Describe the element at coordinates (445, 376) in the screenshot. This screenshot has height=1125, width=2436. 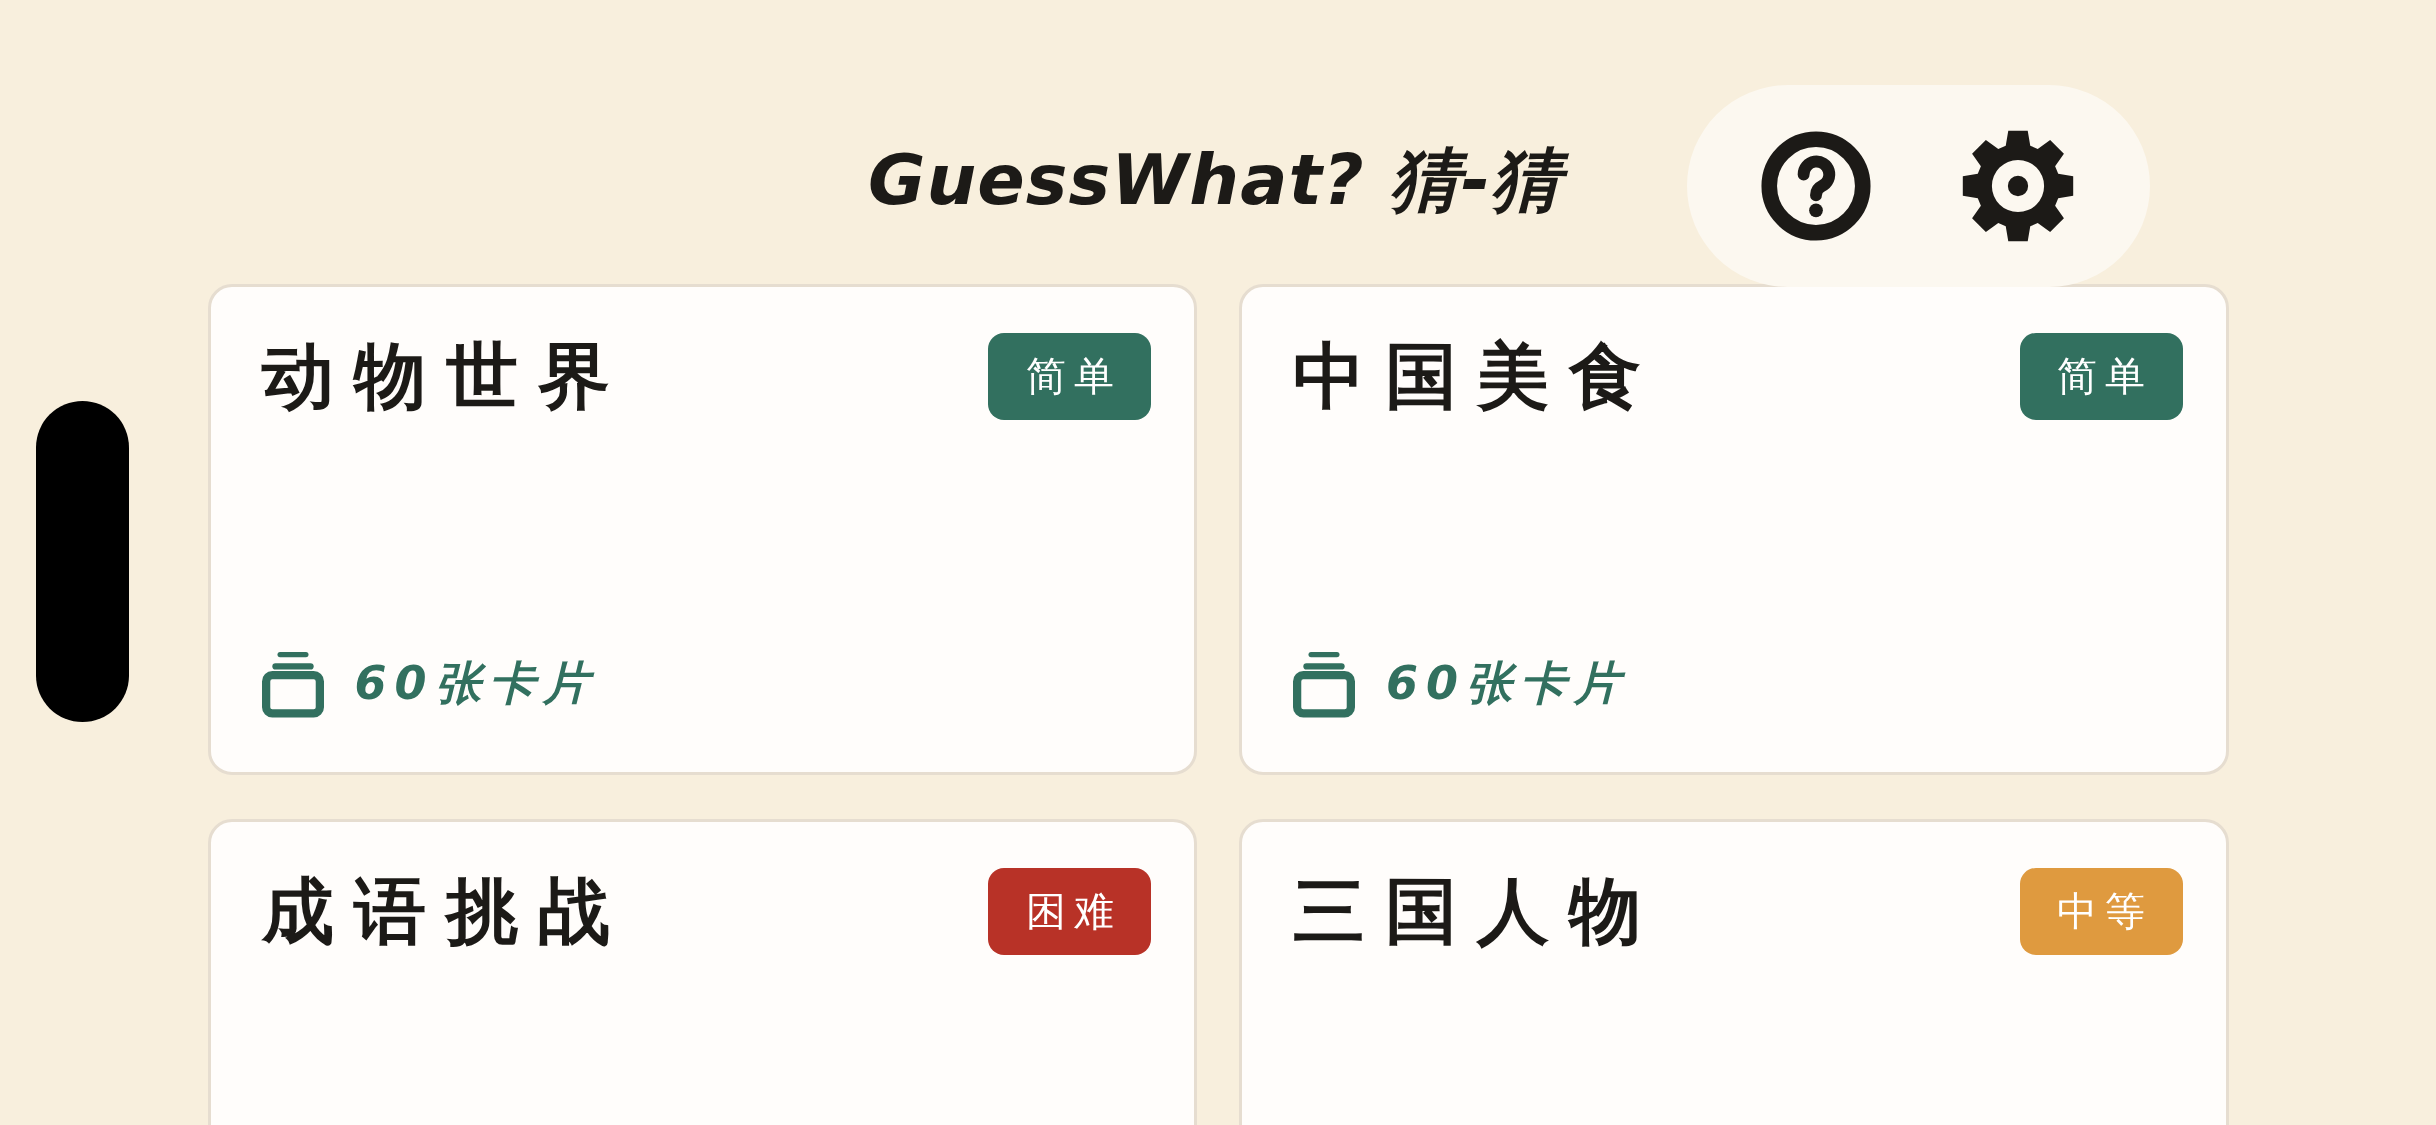
I see `card-title: 动物世界` at that location.